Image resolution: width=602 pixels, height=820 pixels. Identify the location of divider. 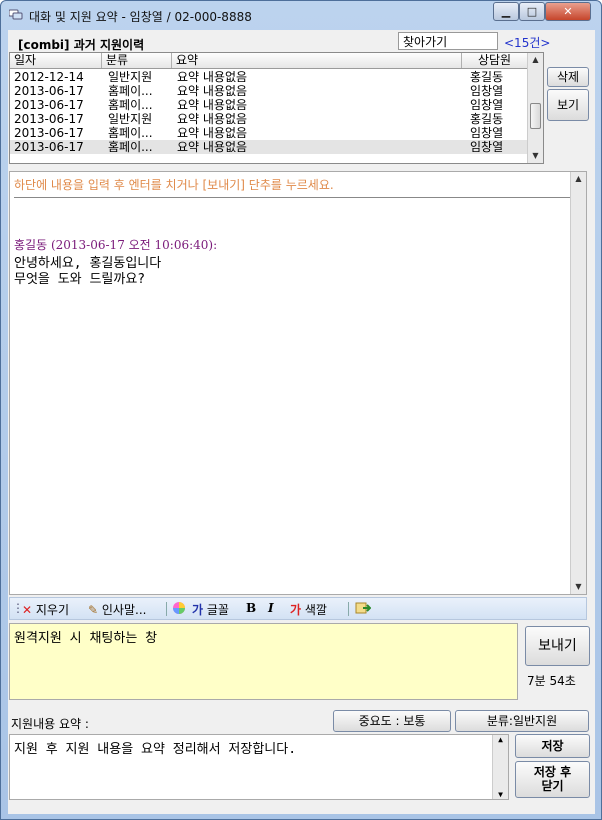
(293, 197).